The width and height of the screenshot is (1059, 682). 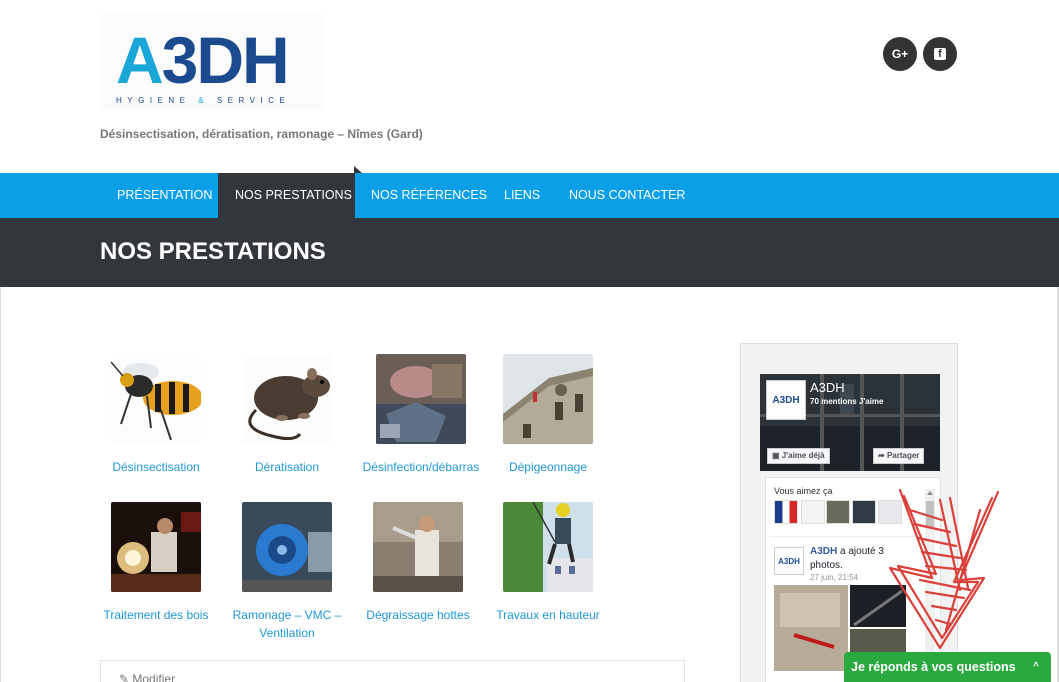 What do you see at coordinates (156, 615) in the screenshot?
I see `service-label: Traitement des bois` at bounding box center [156, 615].